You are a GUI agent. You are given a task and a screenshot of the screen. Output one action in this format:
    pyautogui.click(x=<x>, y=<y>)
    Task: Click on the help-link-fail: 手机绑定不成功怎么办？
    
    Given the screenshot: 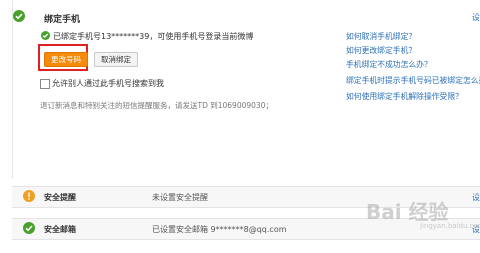 What is the action you would take?
    pyautogui.click(x=389, y=64)
    